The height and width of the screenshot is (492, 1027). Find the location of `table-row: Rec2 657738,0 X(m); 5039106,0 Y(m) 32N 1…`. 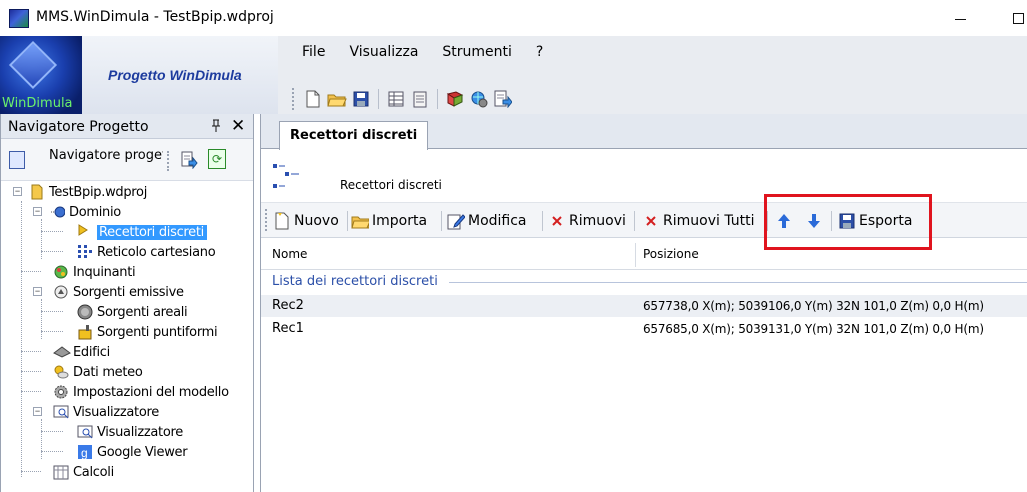

table-row: Rec2 657738,0 X(m); 5039106,0 Y(m) 32N 1… is located at coordinates (644, 306).